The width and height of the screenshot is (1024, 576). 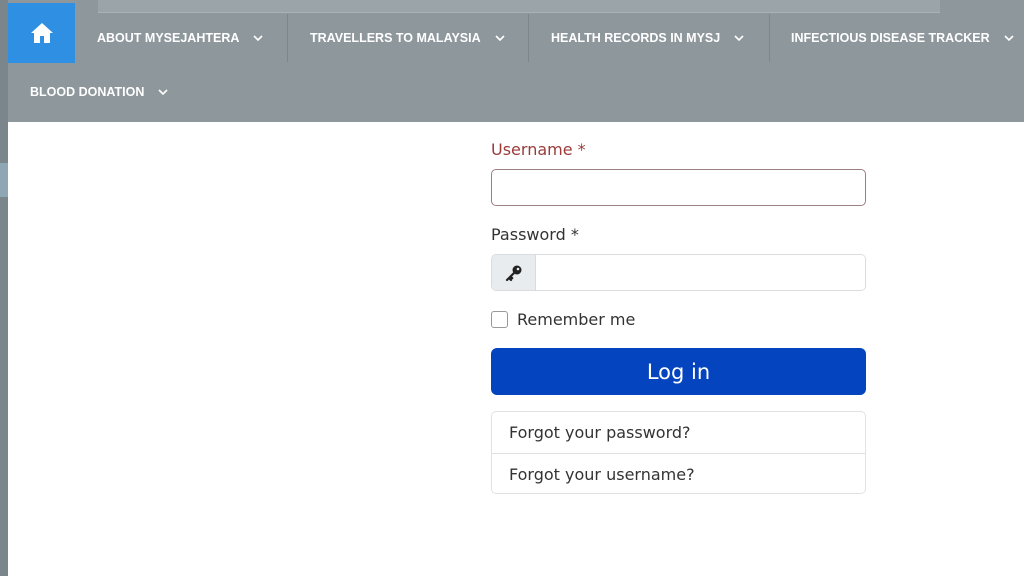 What do you see at coordinates (535, 234) in the screenshot?
I see `password-label: Password *` at bounding box center [535, 234].